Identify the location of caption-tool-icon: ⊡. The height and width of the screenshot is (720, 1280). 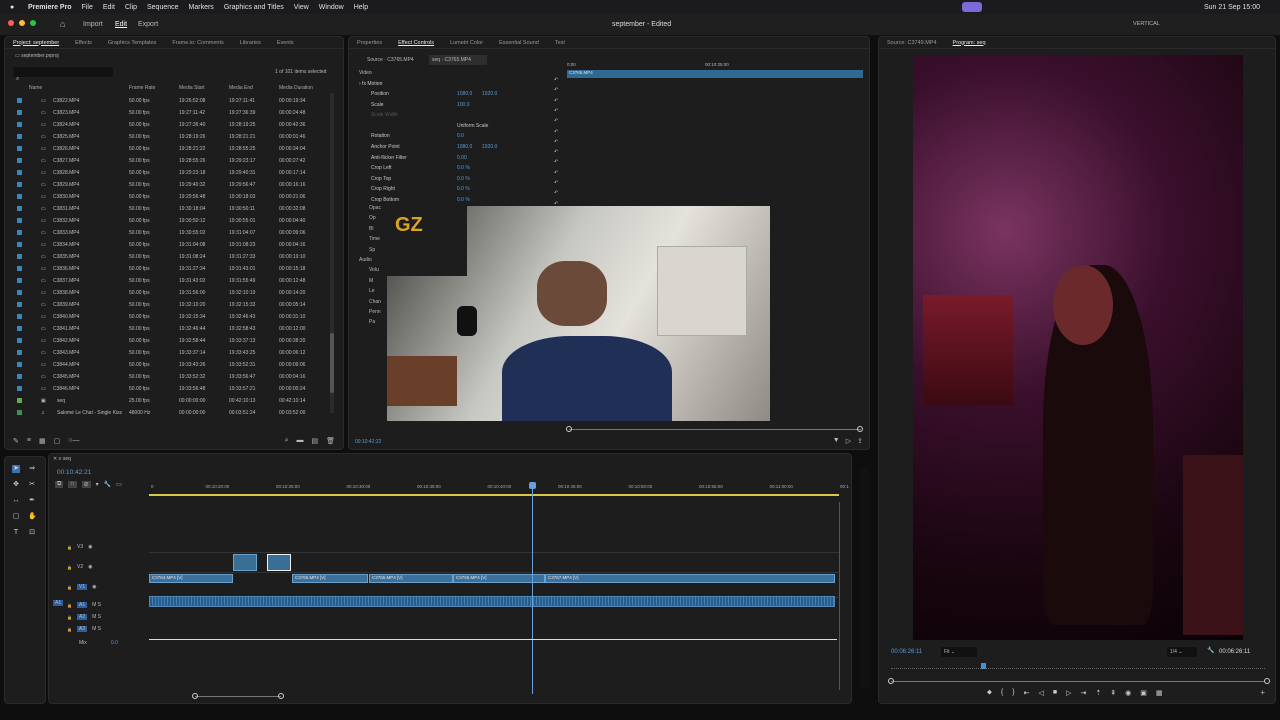
(32, 533).